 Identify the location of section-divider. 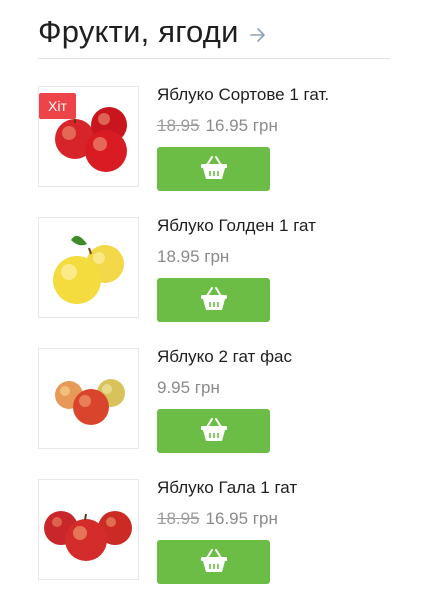
(214, 58).